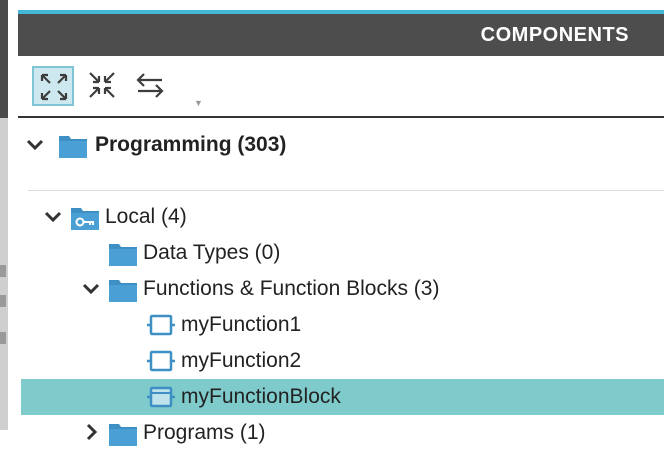  What do you see at coordinates (341, 35) in the screenshot?
I see `panel-header: COMPONENTS` at bounding box center [341, 35].